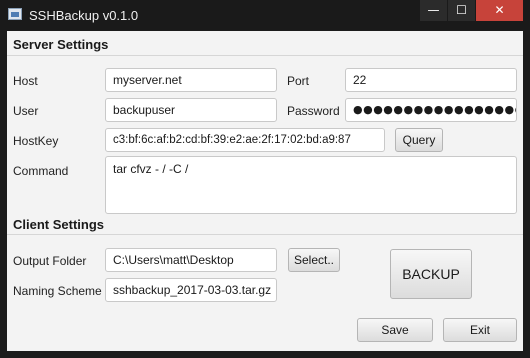 The width and height of the screenshot is (530, 358). What do you see at coordinates (298, 81) in the screenshot?
I see `port-label: Port` at bounding box center [298, 81].